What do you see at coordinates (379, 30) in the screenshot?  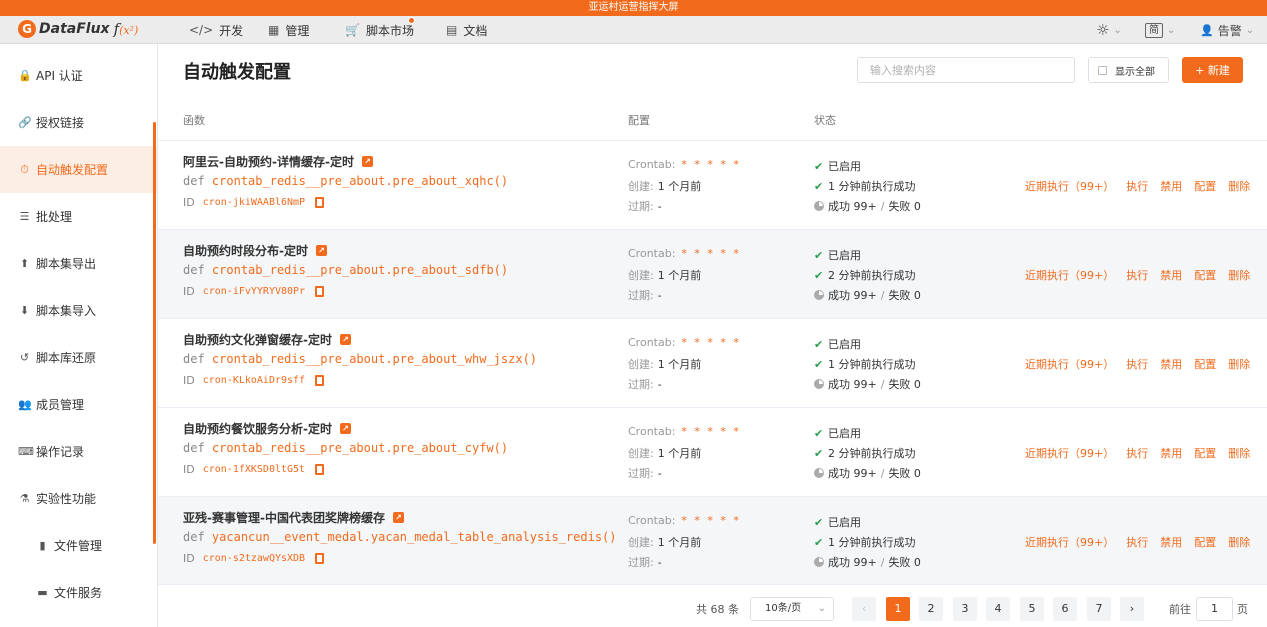 I see `nav-script-market: 🛒 脚本市场` at bounding box center [379, 30].